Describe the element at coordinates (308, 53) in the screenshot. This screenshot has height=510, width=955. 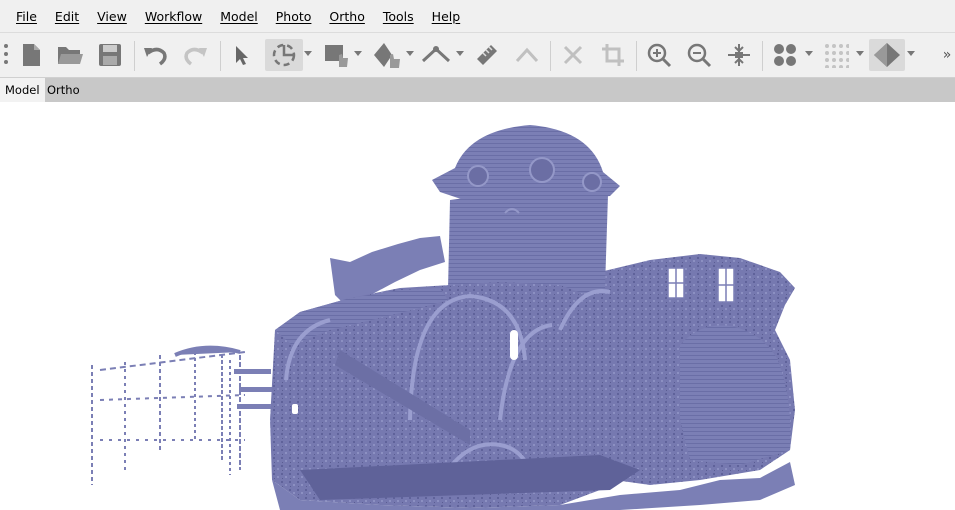
I see `rotate-select-dropdown-icon` at that location.